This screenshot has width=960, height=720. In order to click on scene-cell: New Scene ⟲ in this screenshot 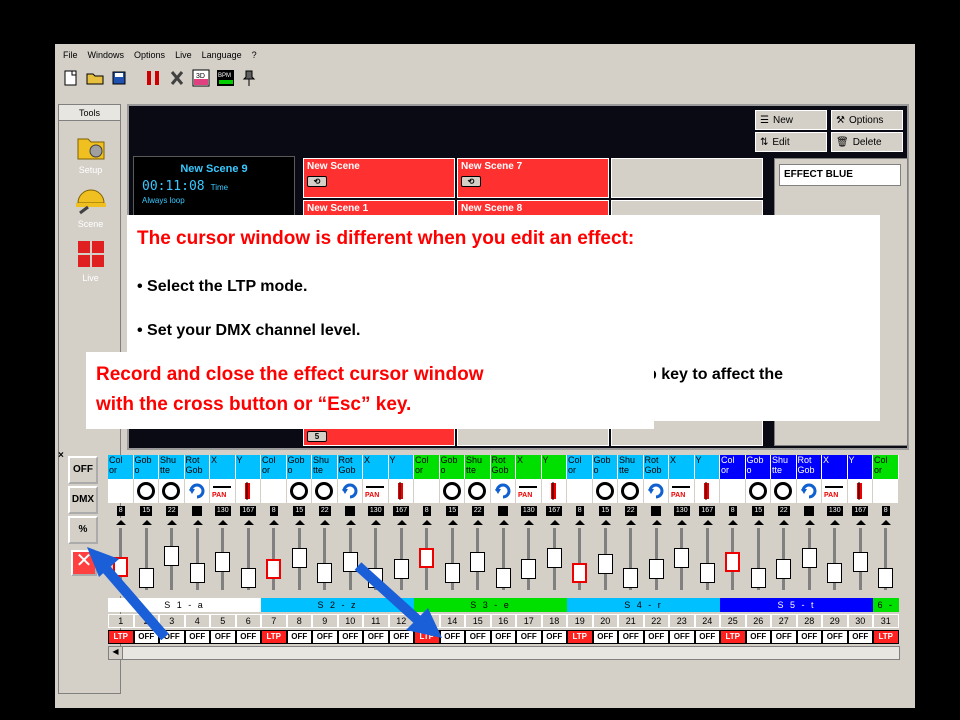, I will do `click(379, 178)`.